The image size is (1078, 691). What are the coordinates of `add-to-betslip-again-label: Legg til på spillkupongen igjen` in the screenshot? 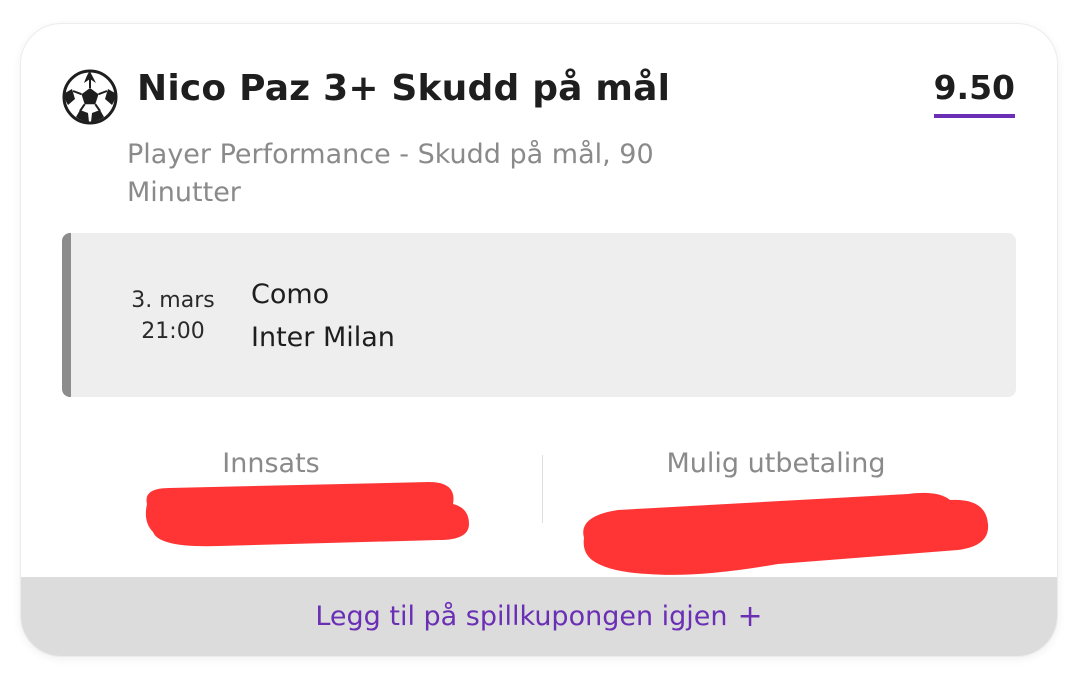 It's located at (521, 616).